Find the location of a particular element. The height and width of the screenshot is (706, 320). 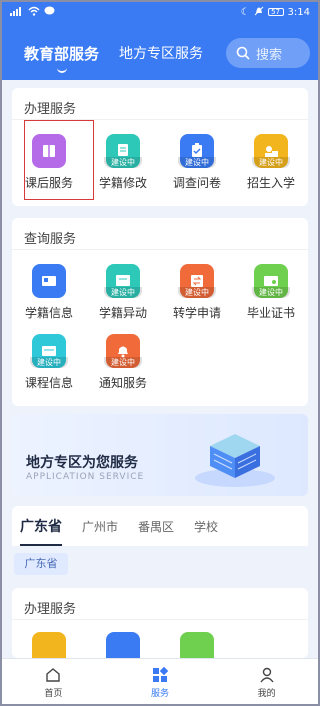

clipboard-icon: 建设中 is located at coordinates (197, 151).